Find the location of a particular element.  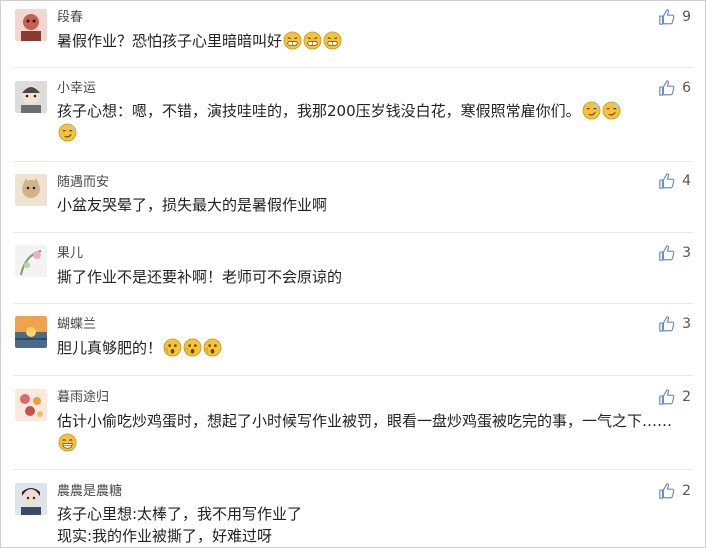

like-button: 6 is located at coordinates (674, 88).